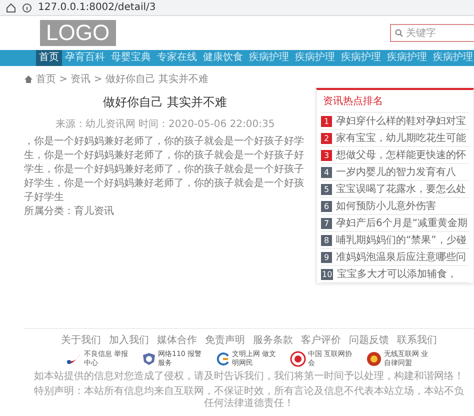  What do you see at coordinates (27, 7) in the screenshot?
I see `info-icon` at bounding box center [27, 7].